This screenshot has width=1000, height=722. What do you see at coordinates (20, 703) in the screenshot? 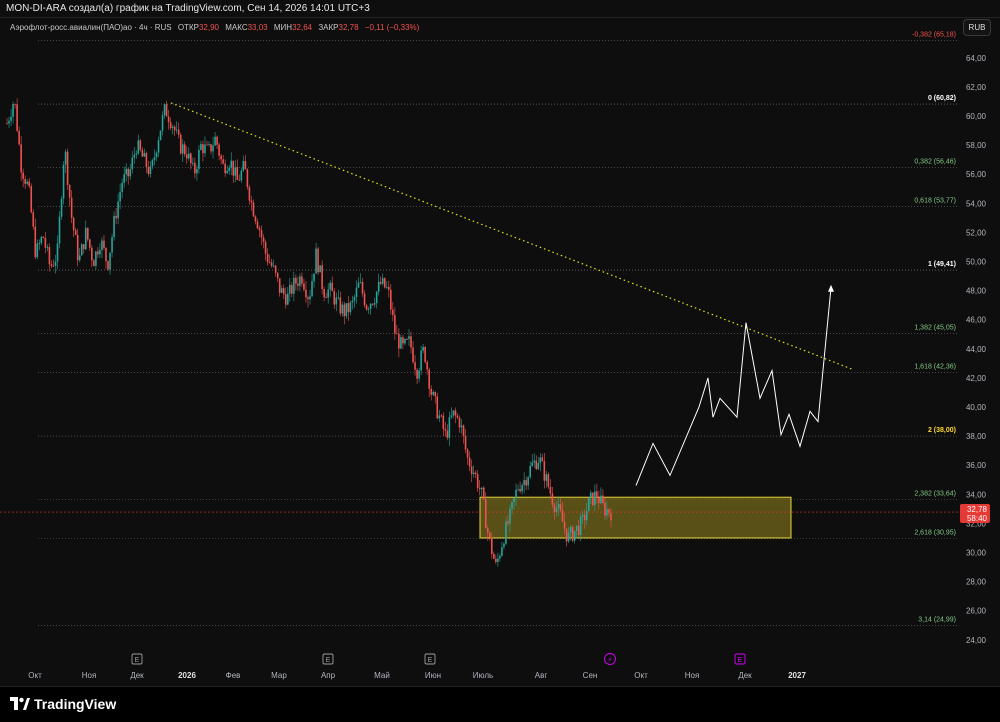
I see `tradingview-icon` at bounding box center [20, 703].